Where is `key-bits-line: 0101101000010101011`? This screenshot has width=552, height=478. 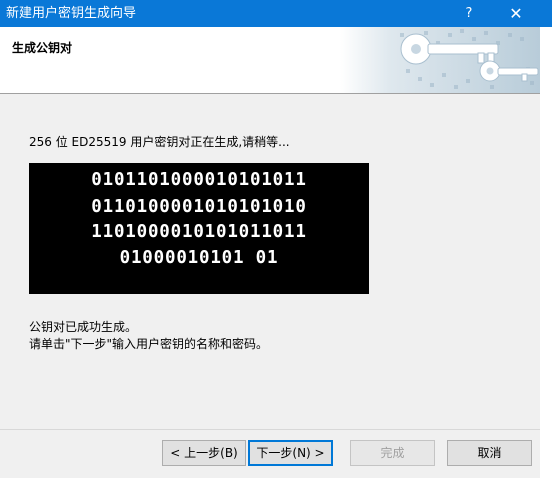
key-bits-line: 0101101000010101011 is located at coordinates (199, 180).